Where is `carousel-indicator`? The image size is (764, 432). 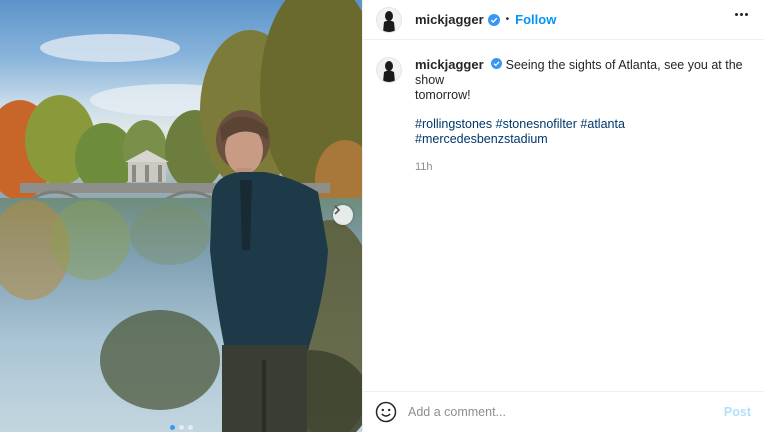
carousel-indicator is located at coordinates (181, 427).